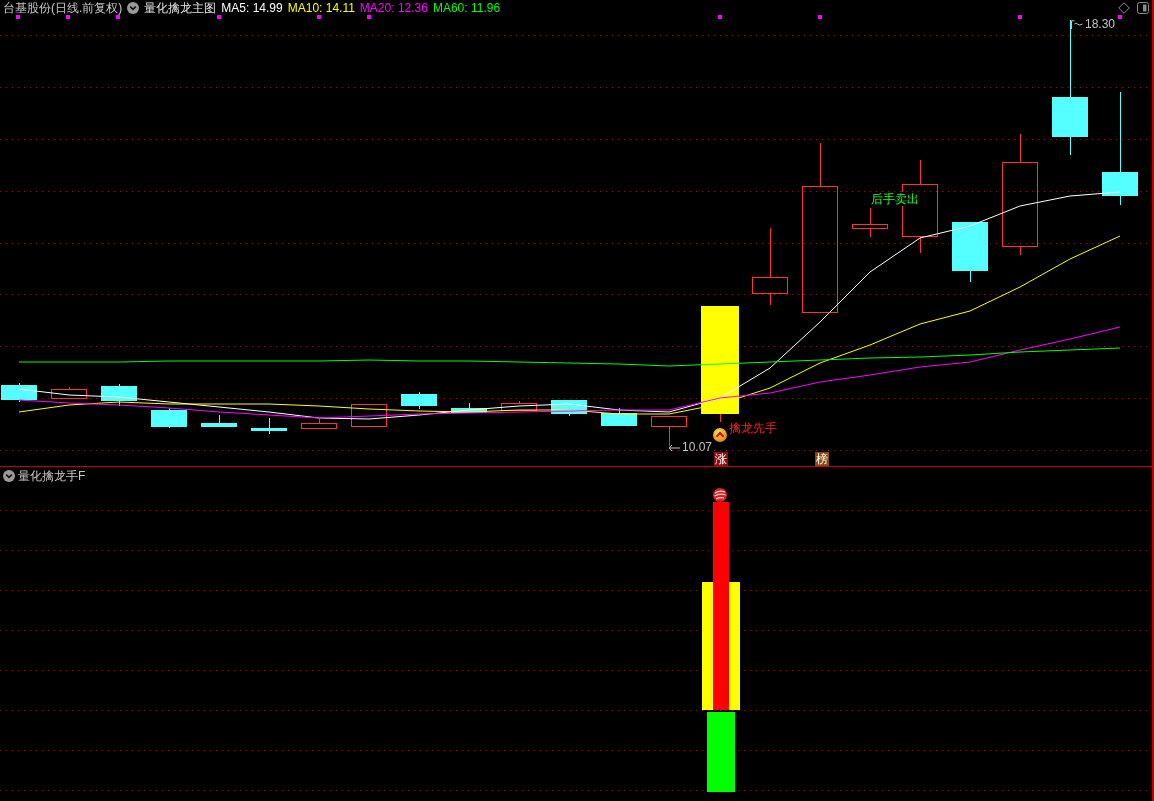 The width and height of the screenshot is (1154, 801). What do you see at coordinates (720, 495) in the screenshot?
I see `ball-icon` at bounding box center [720, 495].